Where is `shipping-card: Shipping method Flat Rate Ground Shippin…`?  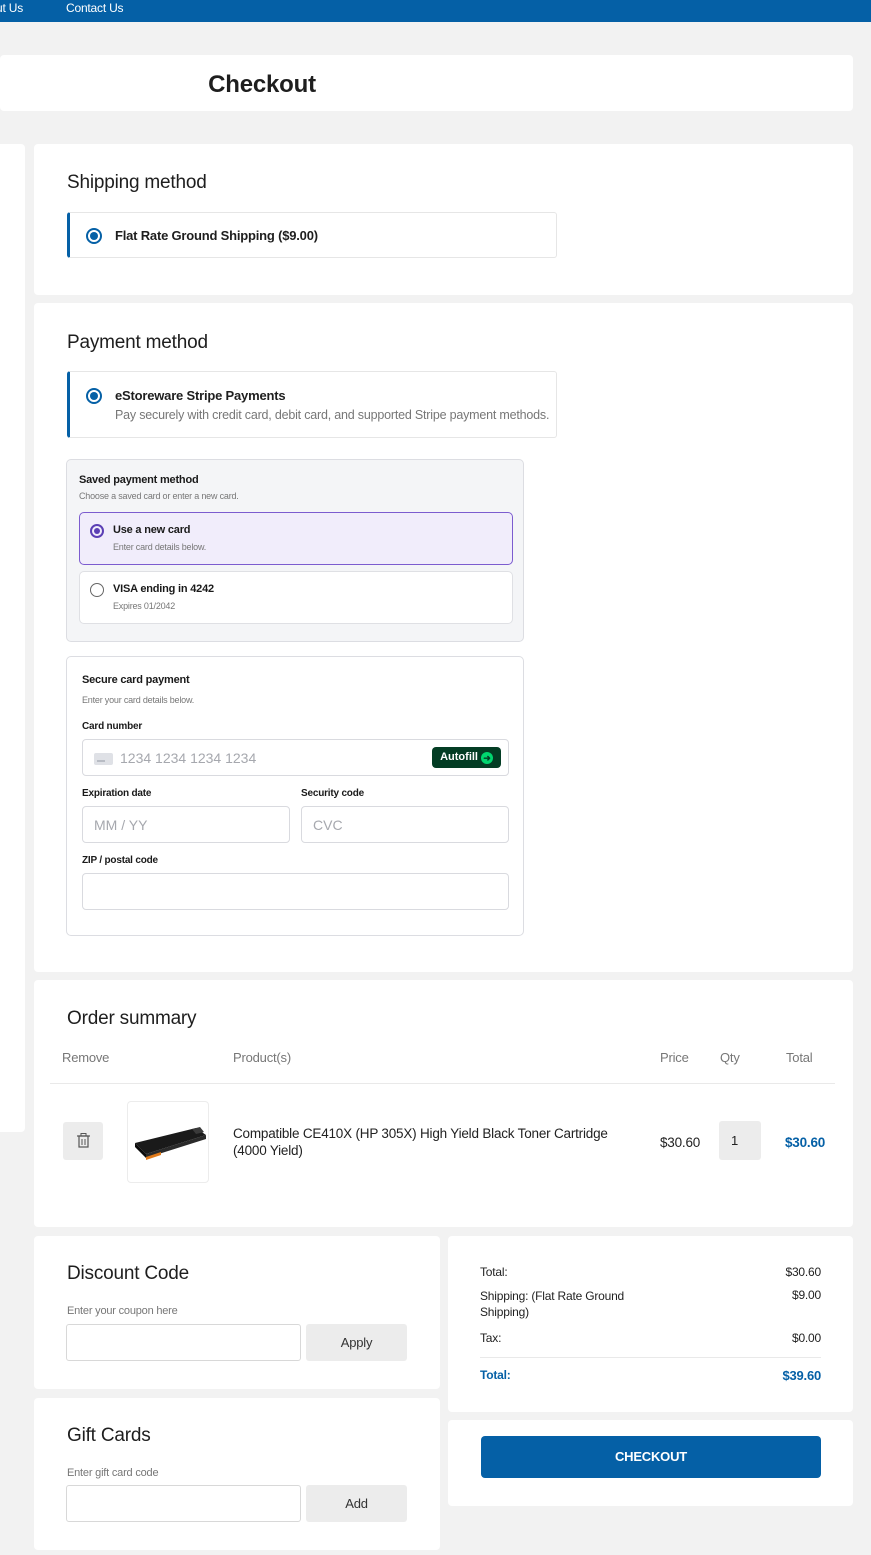 shipping-card: Shipping method Flat Rate Ground Shippin… is located at coordinates (443, 219).